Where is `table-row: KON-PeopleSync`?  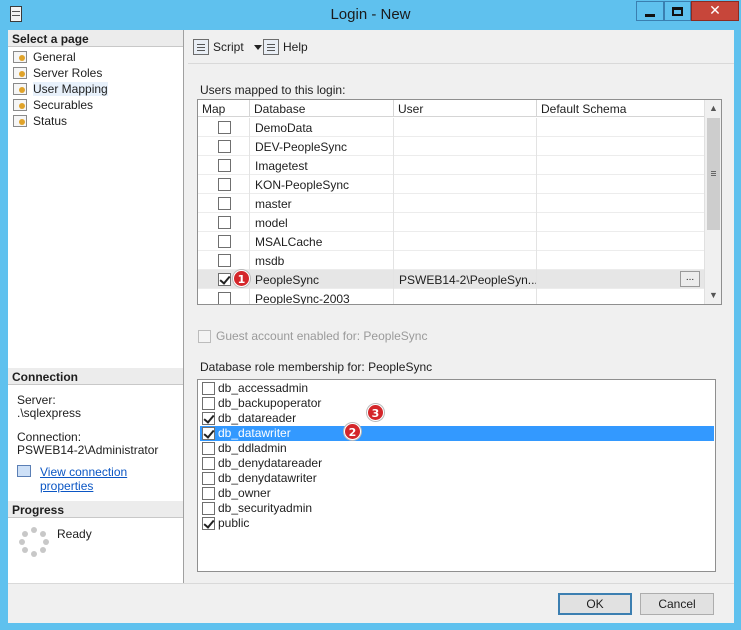
table-row: KON-PeopleSync is located at coordinates (451, 184).